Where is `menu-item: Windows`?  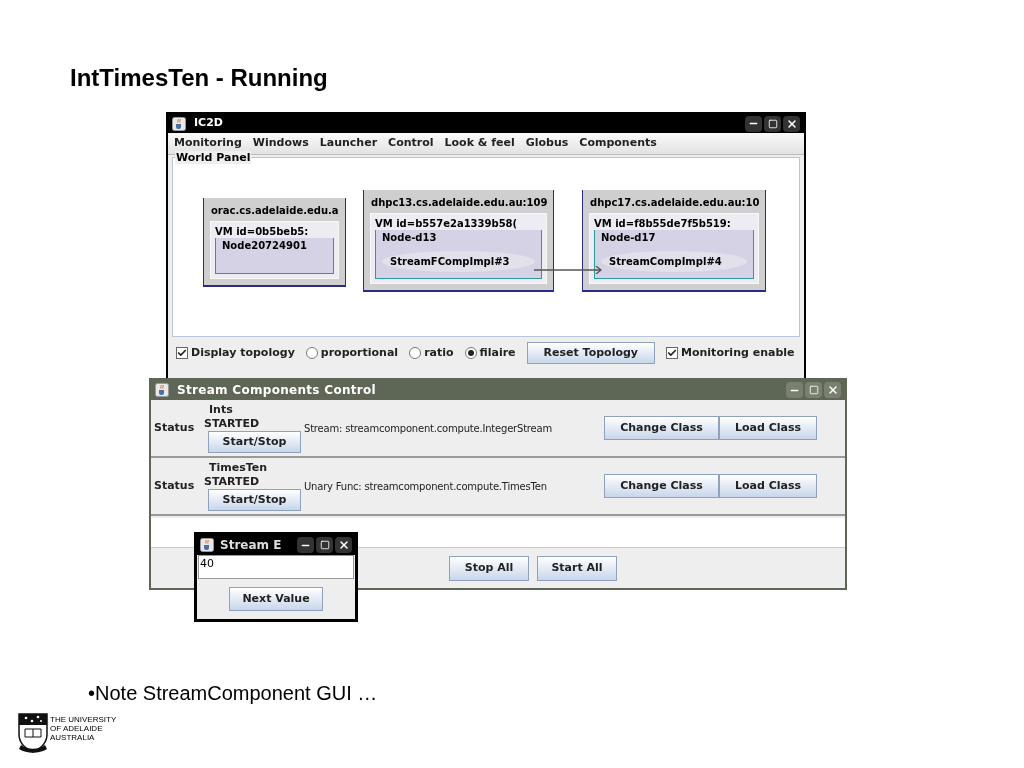
menu-item: Windows is located at coordinates (280, 143).